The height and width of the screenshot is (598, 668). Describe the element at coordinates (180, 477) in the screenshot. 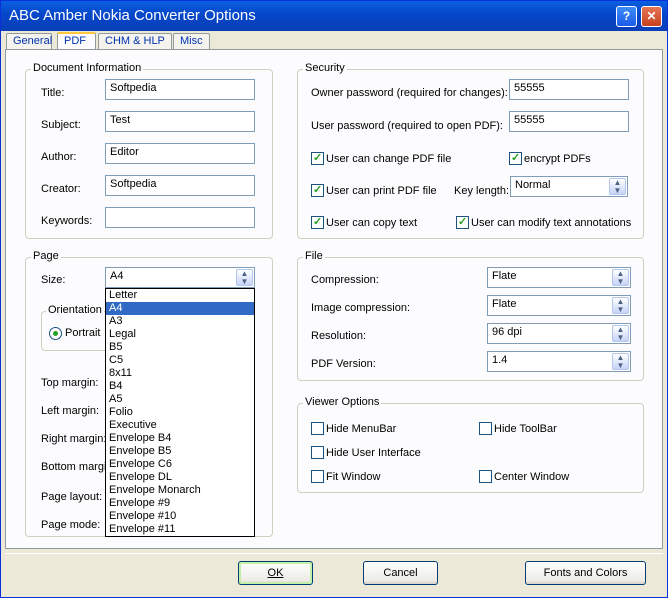

I see `size-option: Envelope DL` at that location.